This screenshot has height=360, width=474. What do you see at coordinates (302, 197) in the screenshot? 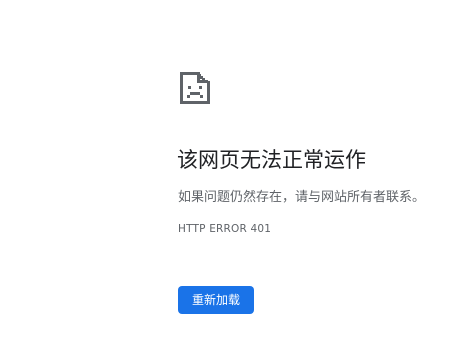
I see `error-suggestion: 如果问题仍然存在，请与网站所有者联系。` at bounding box center [302, 197].